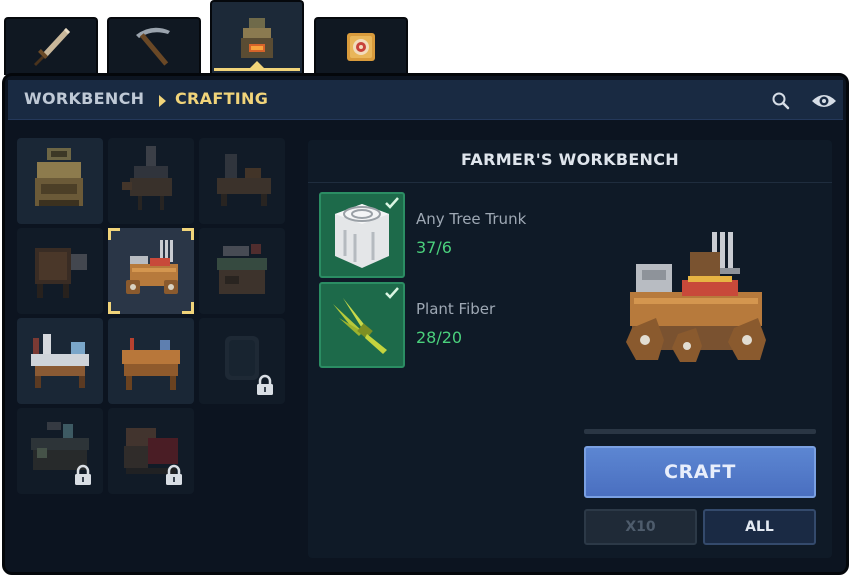  What do you see at coordinates (759, 527) in the screenshot?
I see `craft-all-button: ALL` at bounding box center [759, 527].